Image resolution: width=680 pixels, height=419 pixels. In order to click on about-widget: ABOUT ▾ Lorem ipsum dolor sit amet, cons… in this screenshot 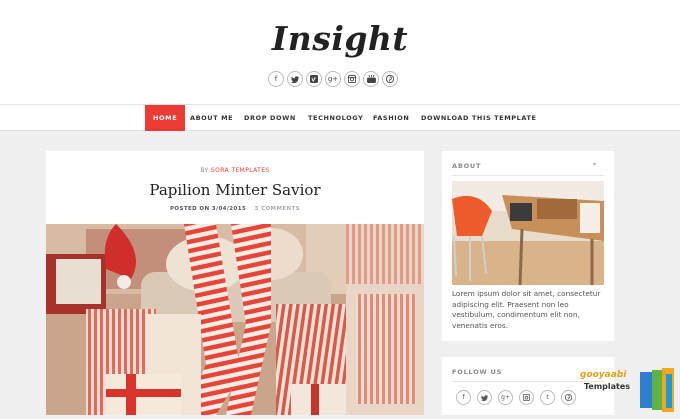, I will do `click(528, 246)`.